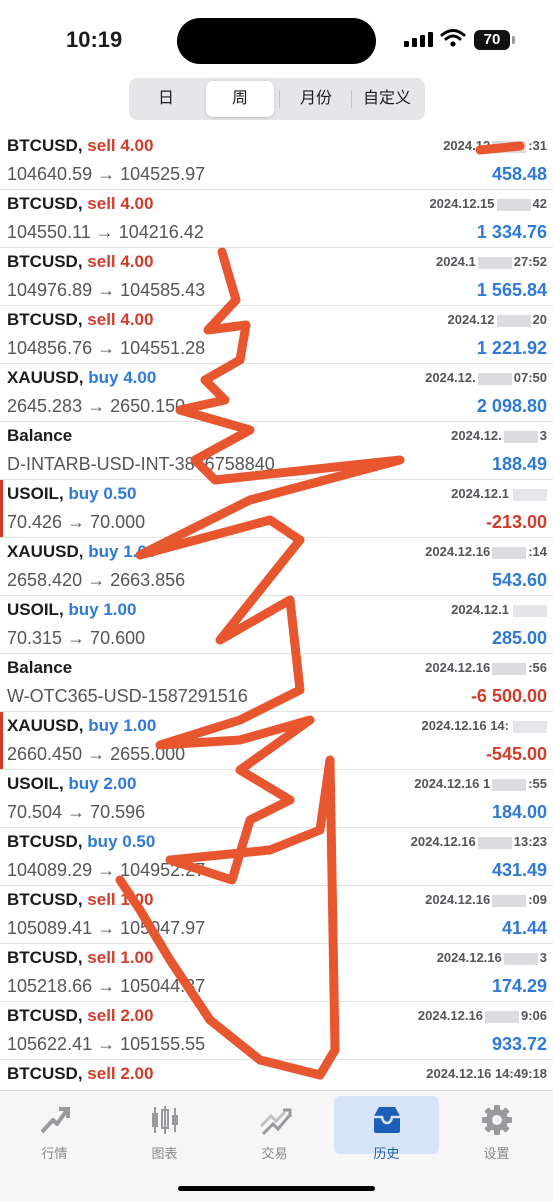  What do you see at coordinates (55, 1120) in the screenshot?
I see `trend-arrow-icon` at bounding box center [55, 1120].